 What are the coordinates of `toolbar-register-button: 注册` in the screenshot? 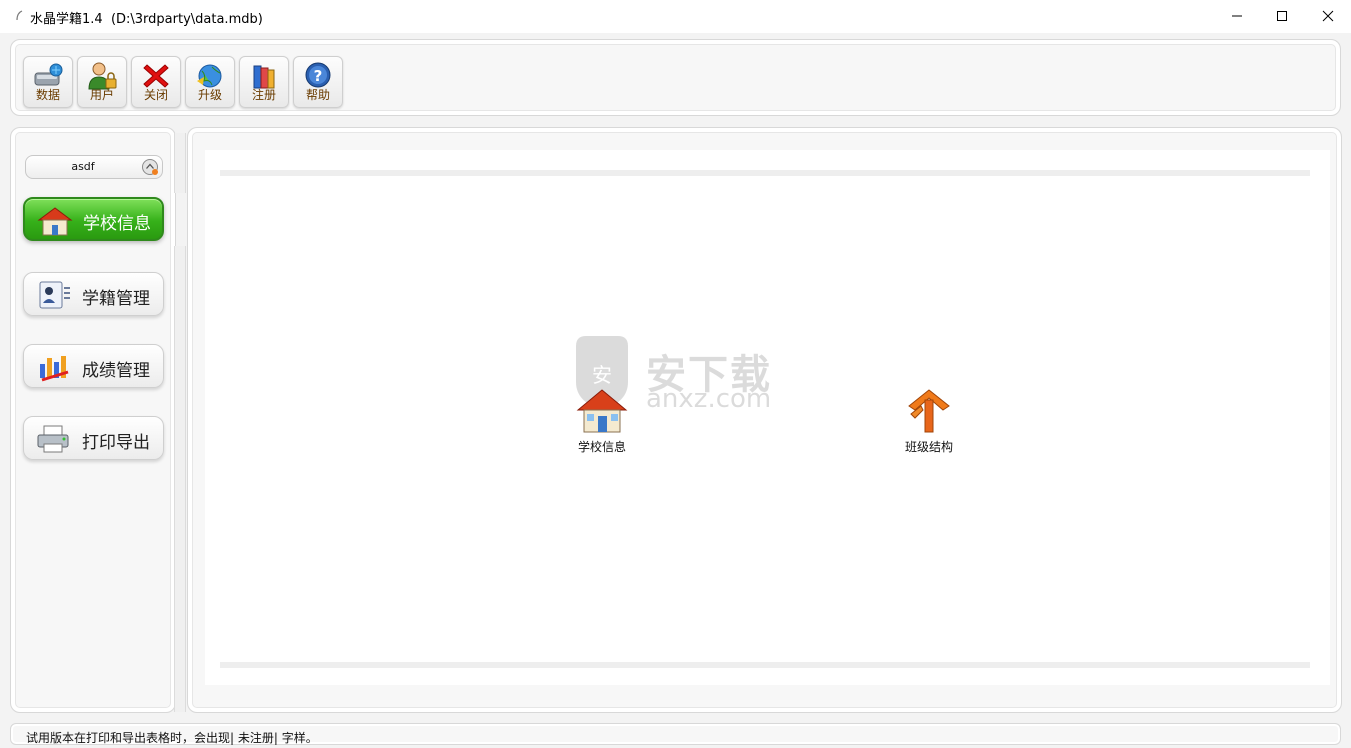 It's located at (264, 82).